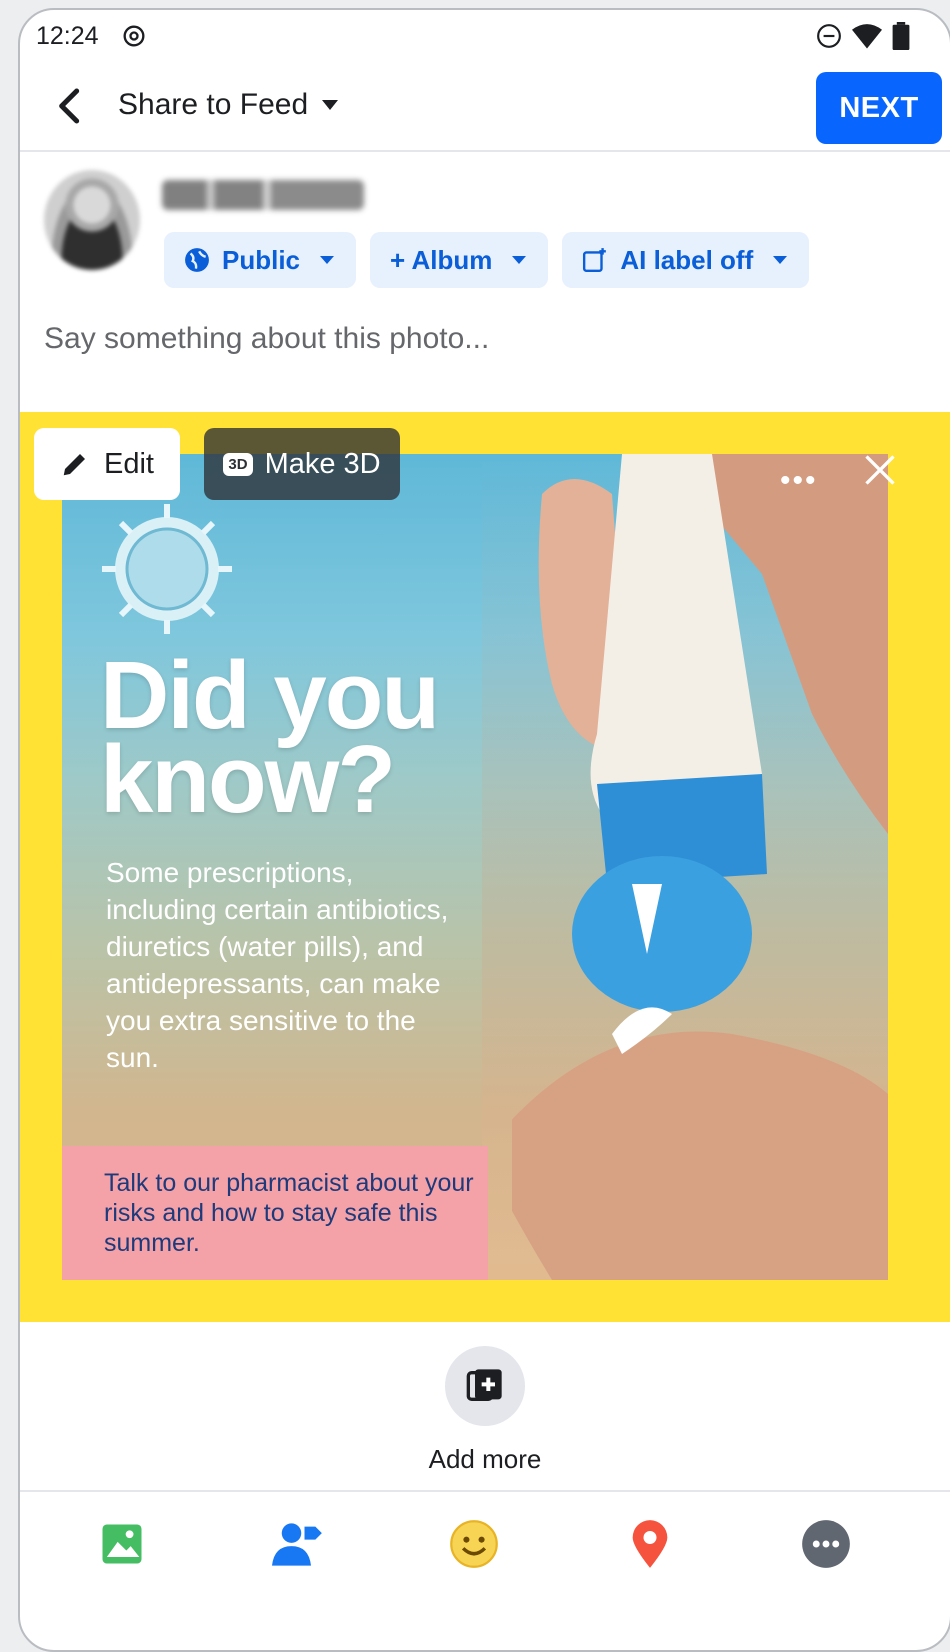  Describe the element at coordinates (799, 481) in the screenshot. I see `more-options-icon: •••` at that location.